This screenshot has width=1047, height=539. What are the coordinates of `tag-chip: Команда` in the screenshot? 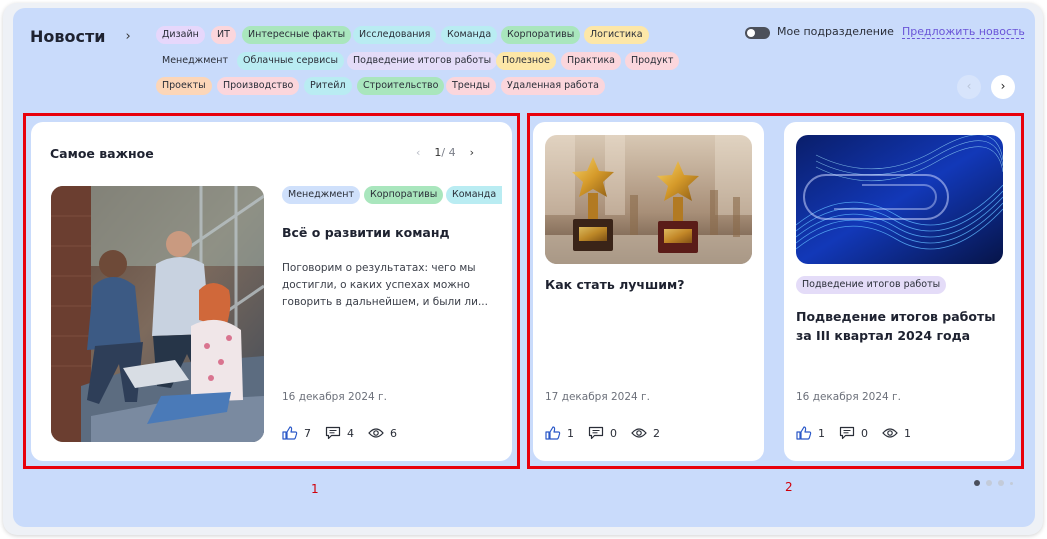 It's located at (469, 35).